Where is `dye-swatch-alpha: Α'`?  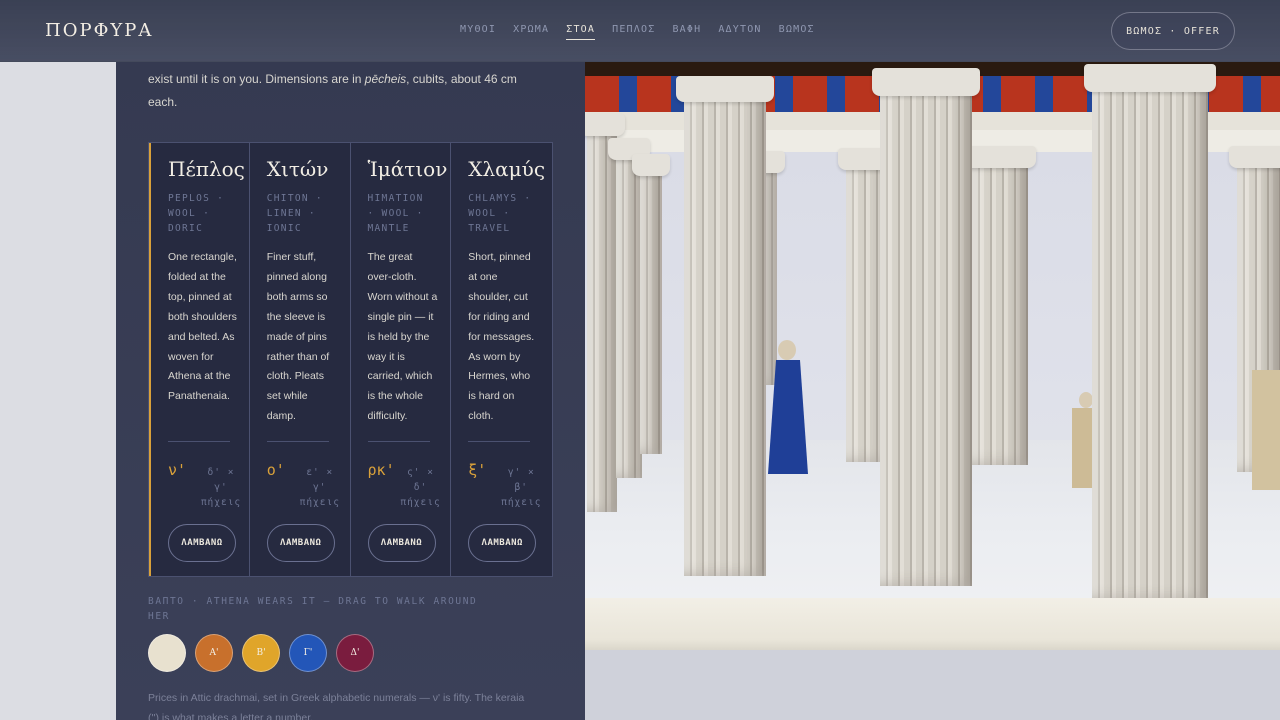 dye-swatch-alpha: Α' is located at coordinates (214, 653).